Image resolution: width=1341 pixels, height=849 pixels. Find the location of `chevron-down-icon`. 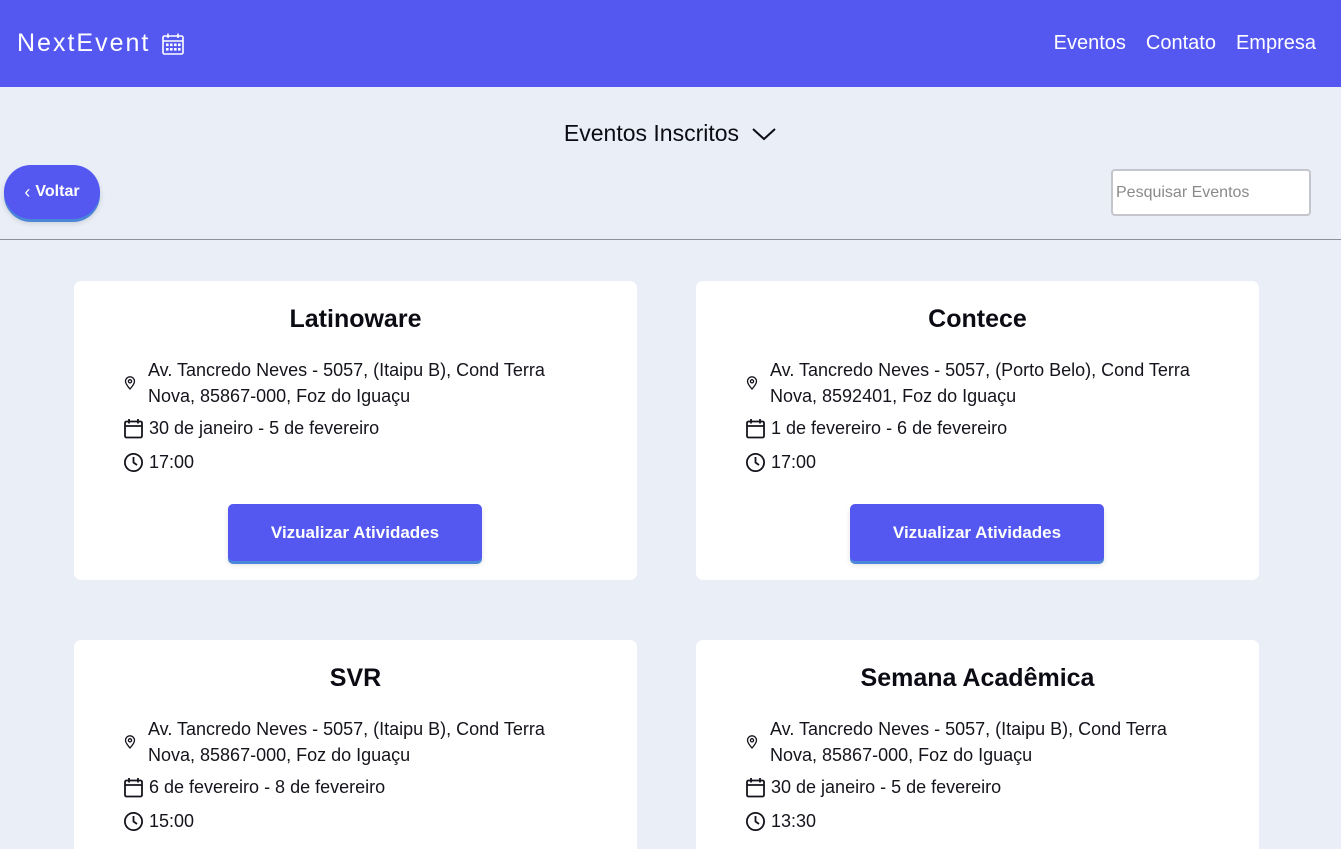

chevron-down-icon is located at coordinates (764, 133).